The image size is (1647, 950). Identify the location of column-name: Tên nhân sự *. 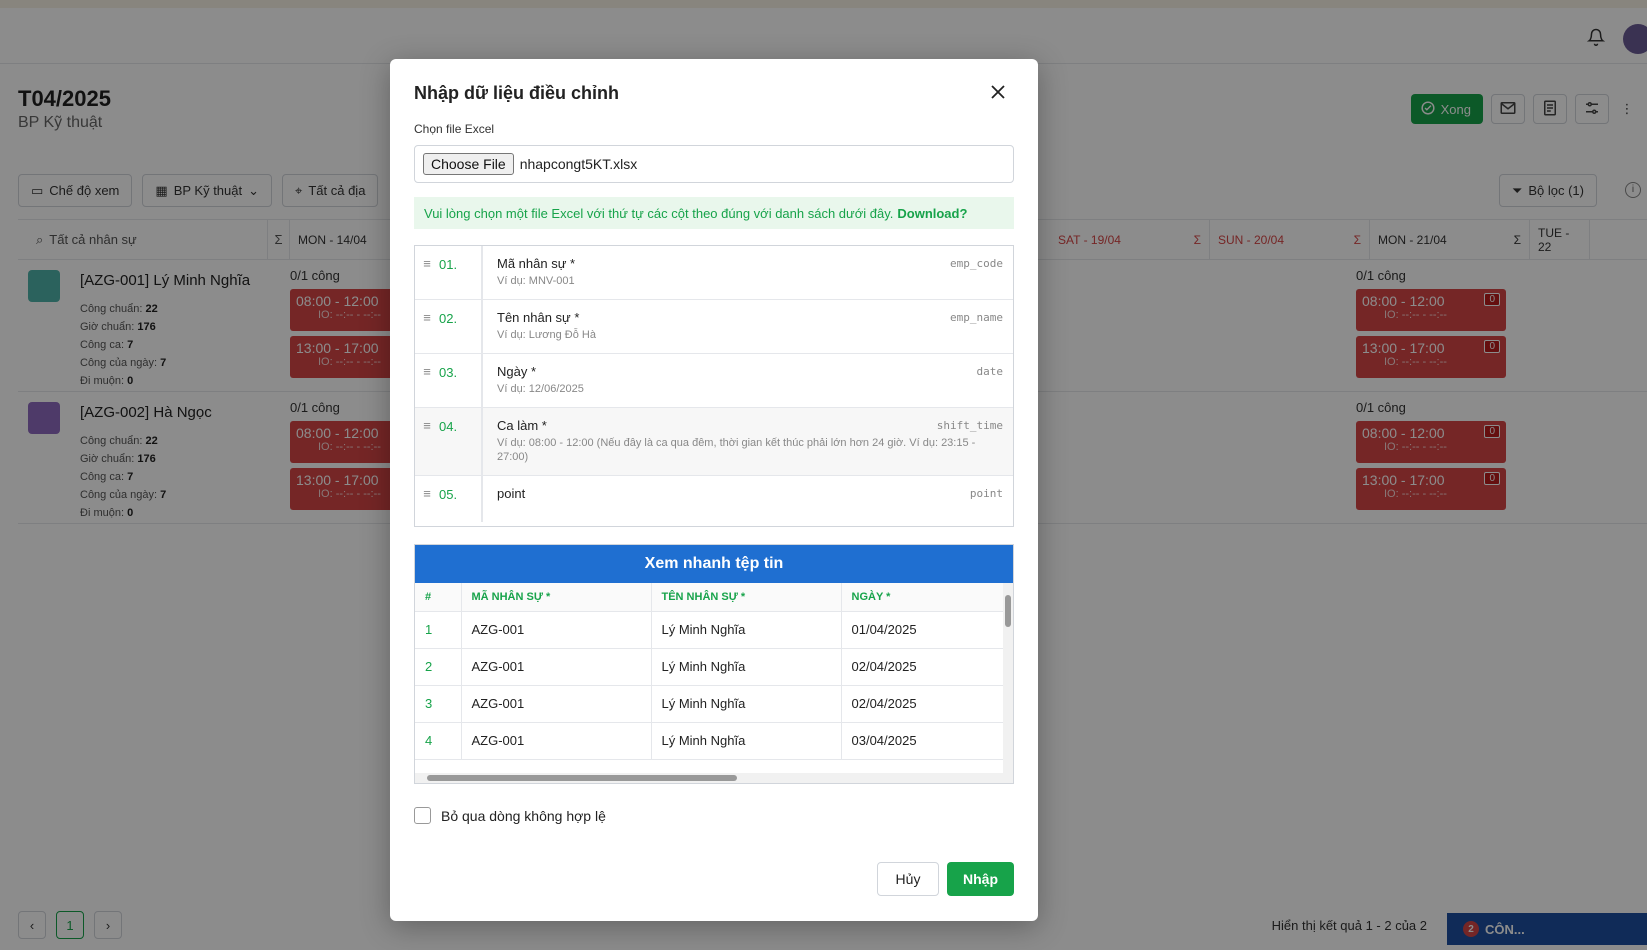
(538, 317).